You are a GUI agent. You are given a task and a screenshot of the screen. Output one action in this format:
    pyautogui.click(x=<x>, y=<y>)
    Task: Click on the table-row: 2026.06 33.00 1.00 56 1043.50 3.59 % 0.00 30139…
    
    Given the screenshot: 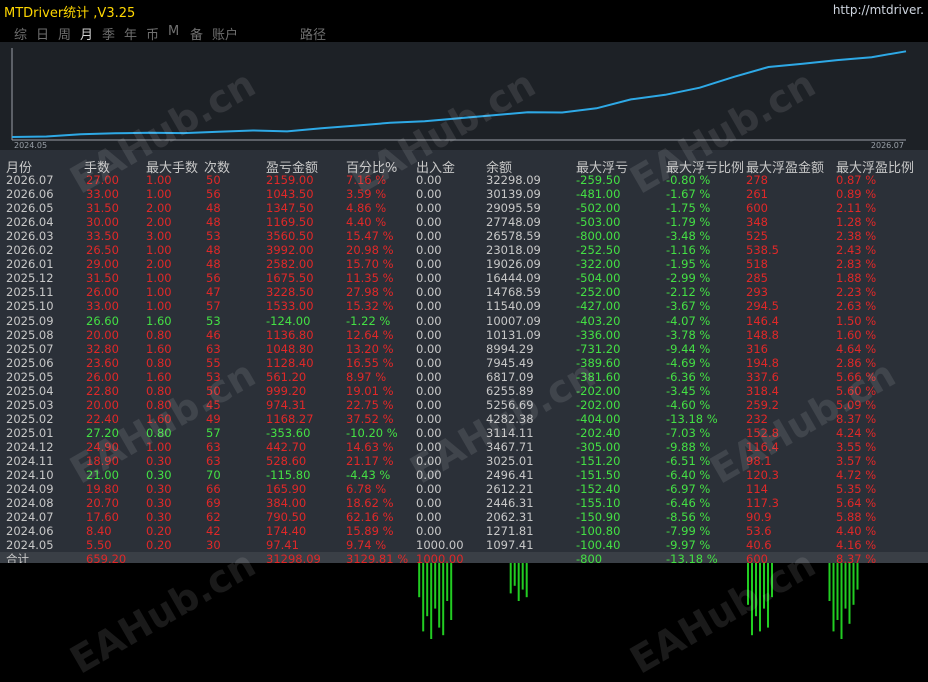 What is the action you would take?
    pyautogui.click(x=464, y=194)
    